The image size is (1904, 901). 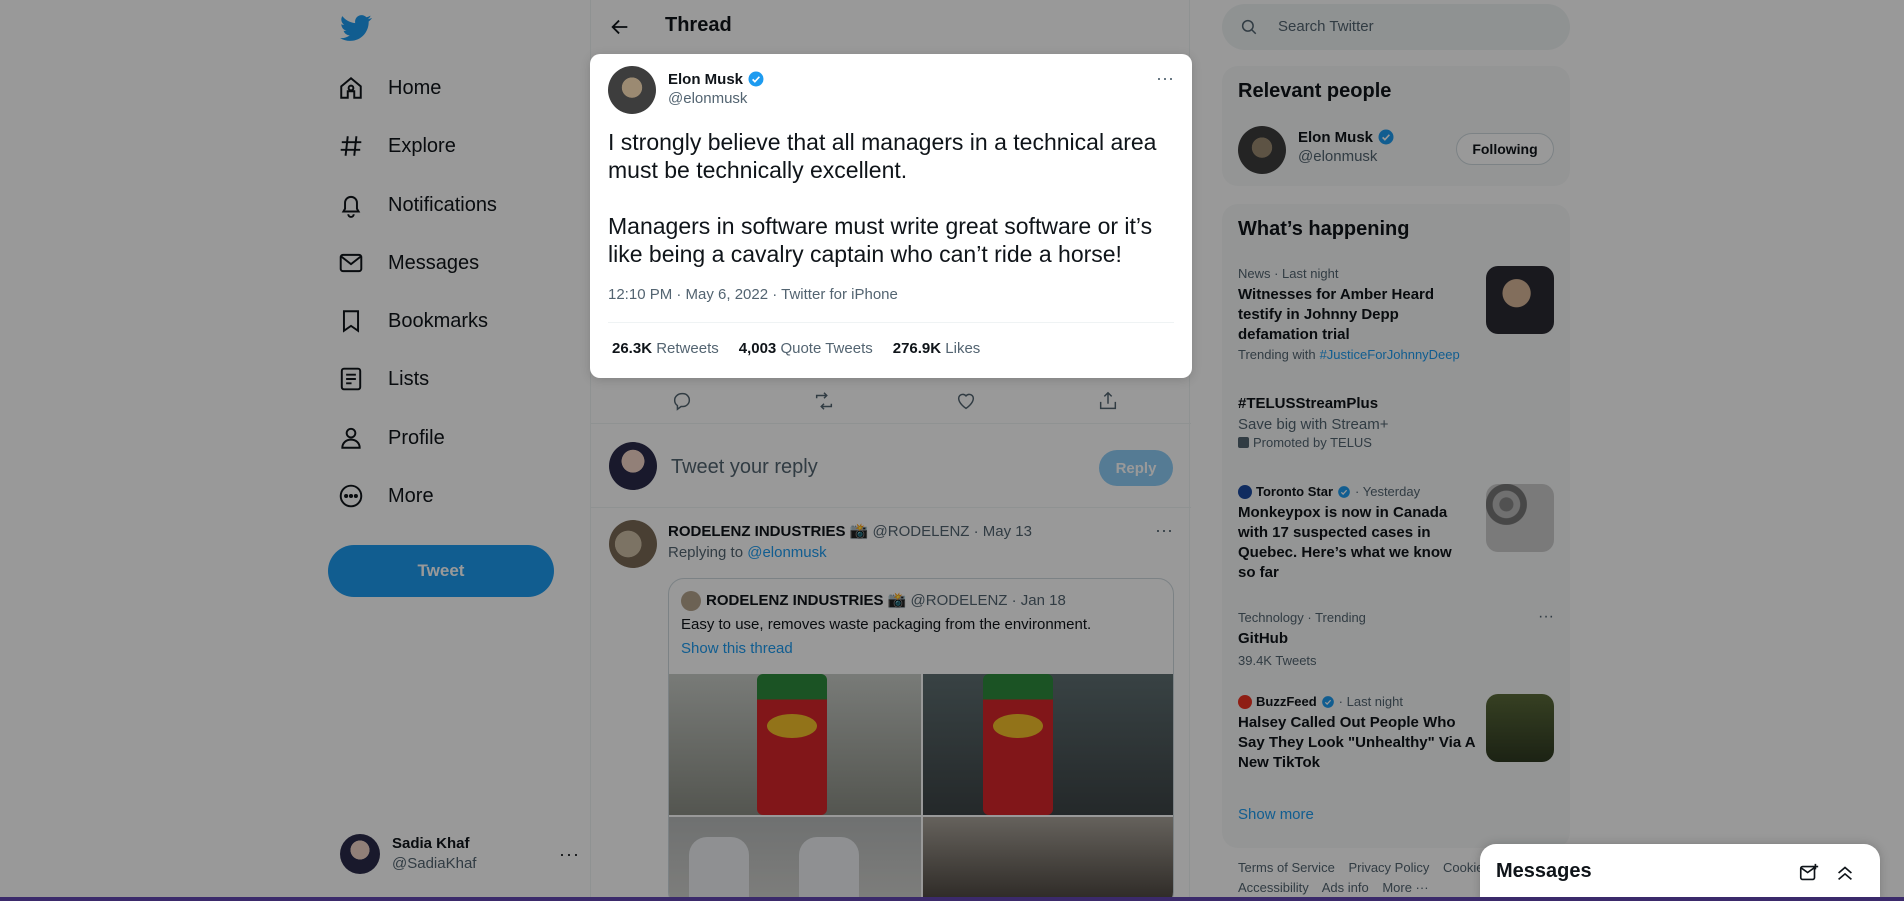 I want to click on reply-author-avatar, so click(x=633, y=544).